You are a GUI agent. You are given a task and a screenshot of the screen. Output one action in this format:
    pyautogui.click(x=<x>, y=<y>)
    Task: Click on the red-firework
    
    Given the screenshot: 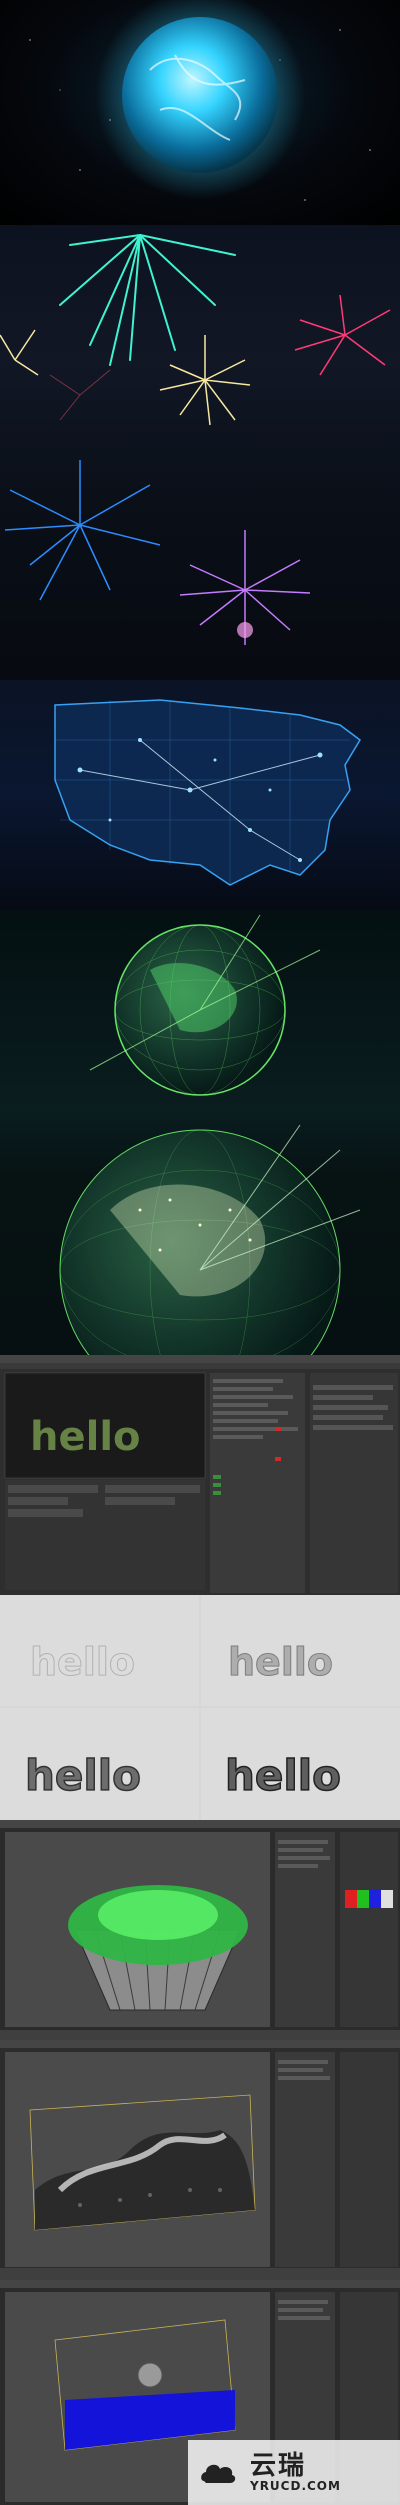 What is the action you would take?
    pyautogui.click(x=342, y=335)
    